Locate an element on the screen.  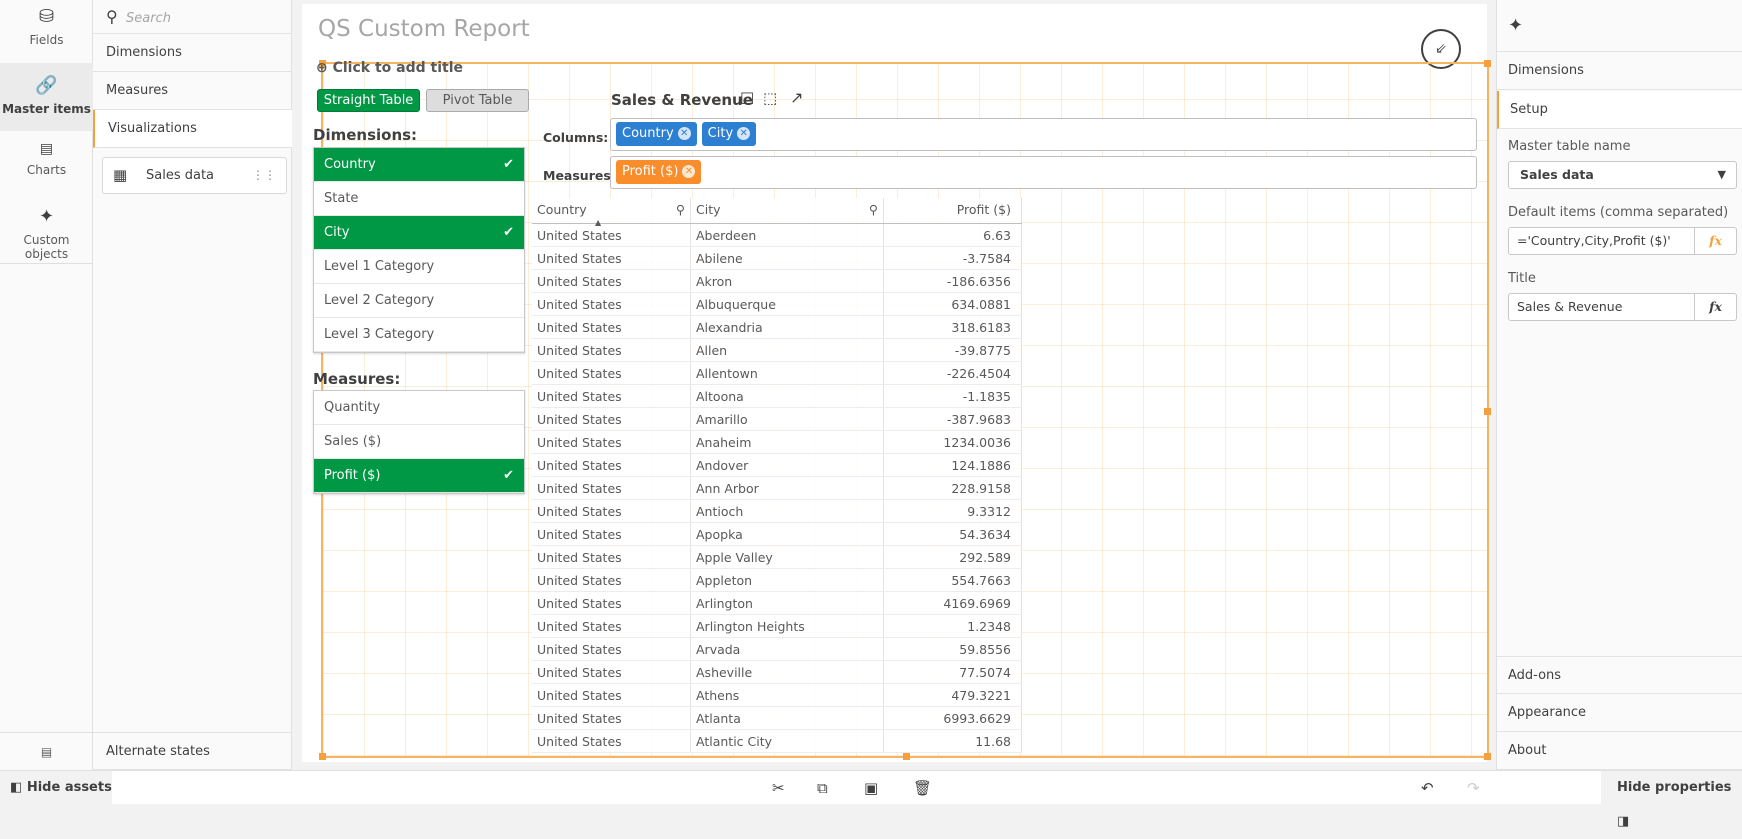
list-item-level-3-category: Level 3 Category is located at coordinates (419, 335).